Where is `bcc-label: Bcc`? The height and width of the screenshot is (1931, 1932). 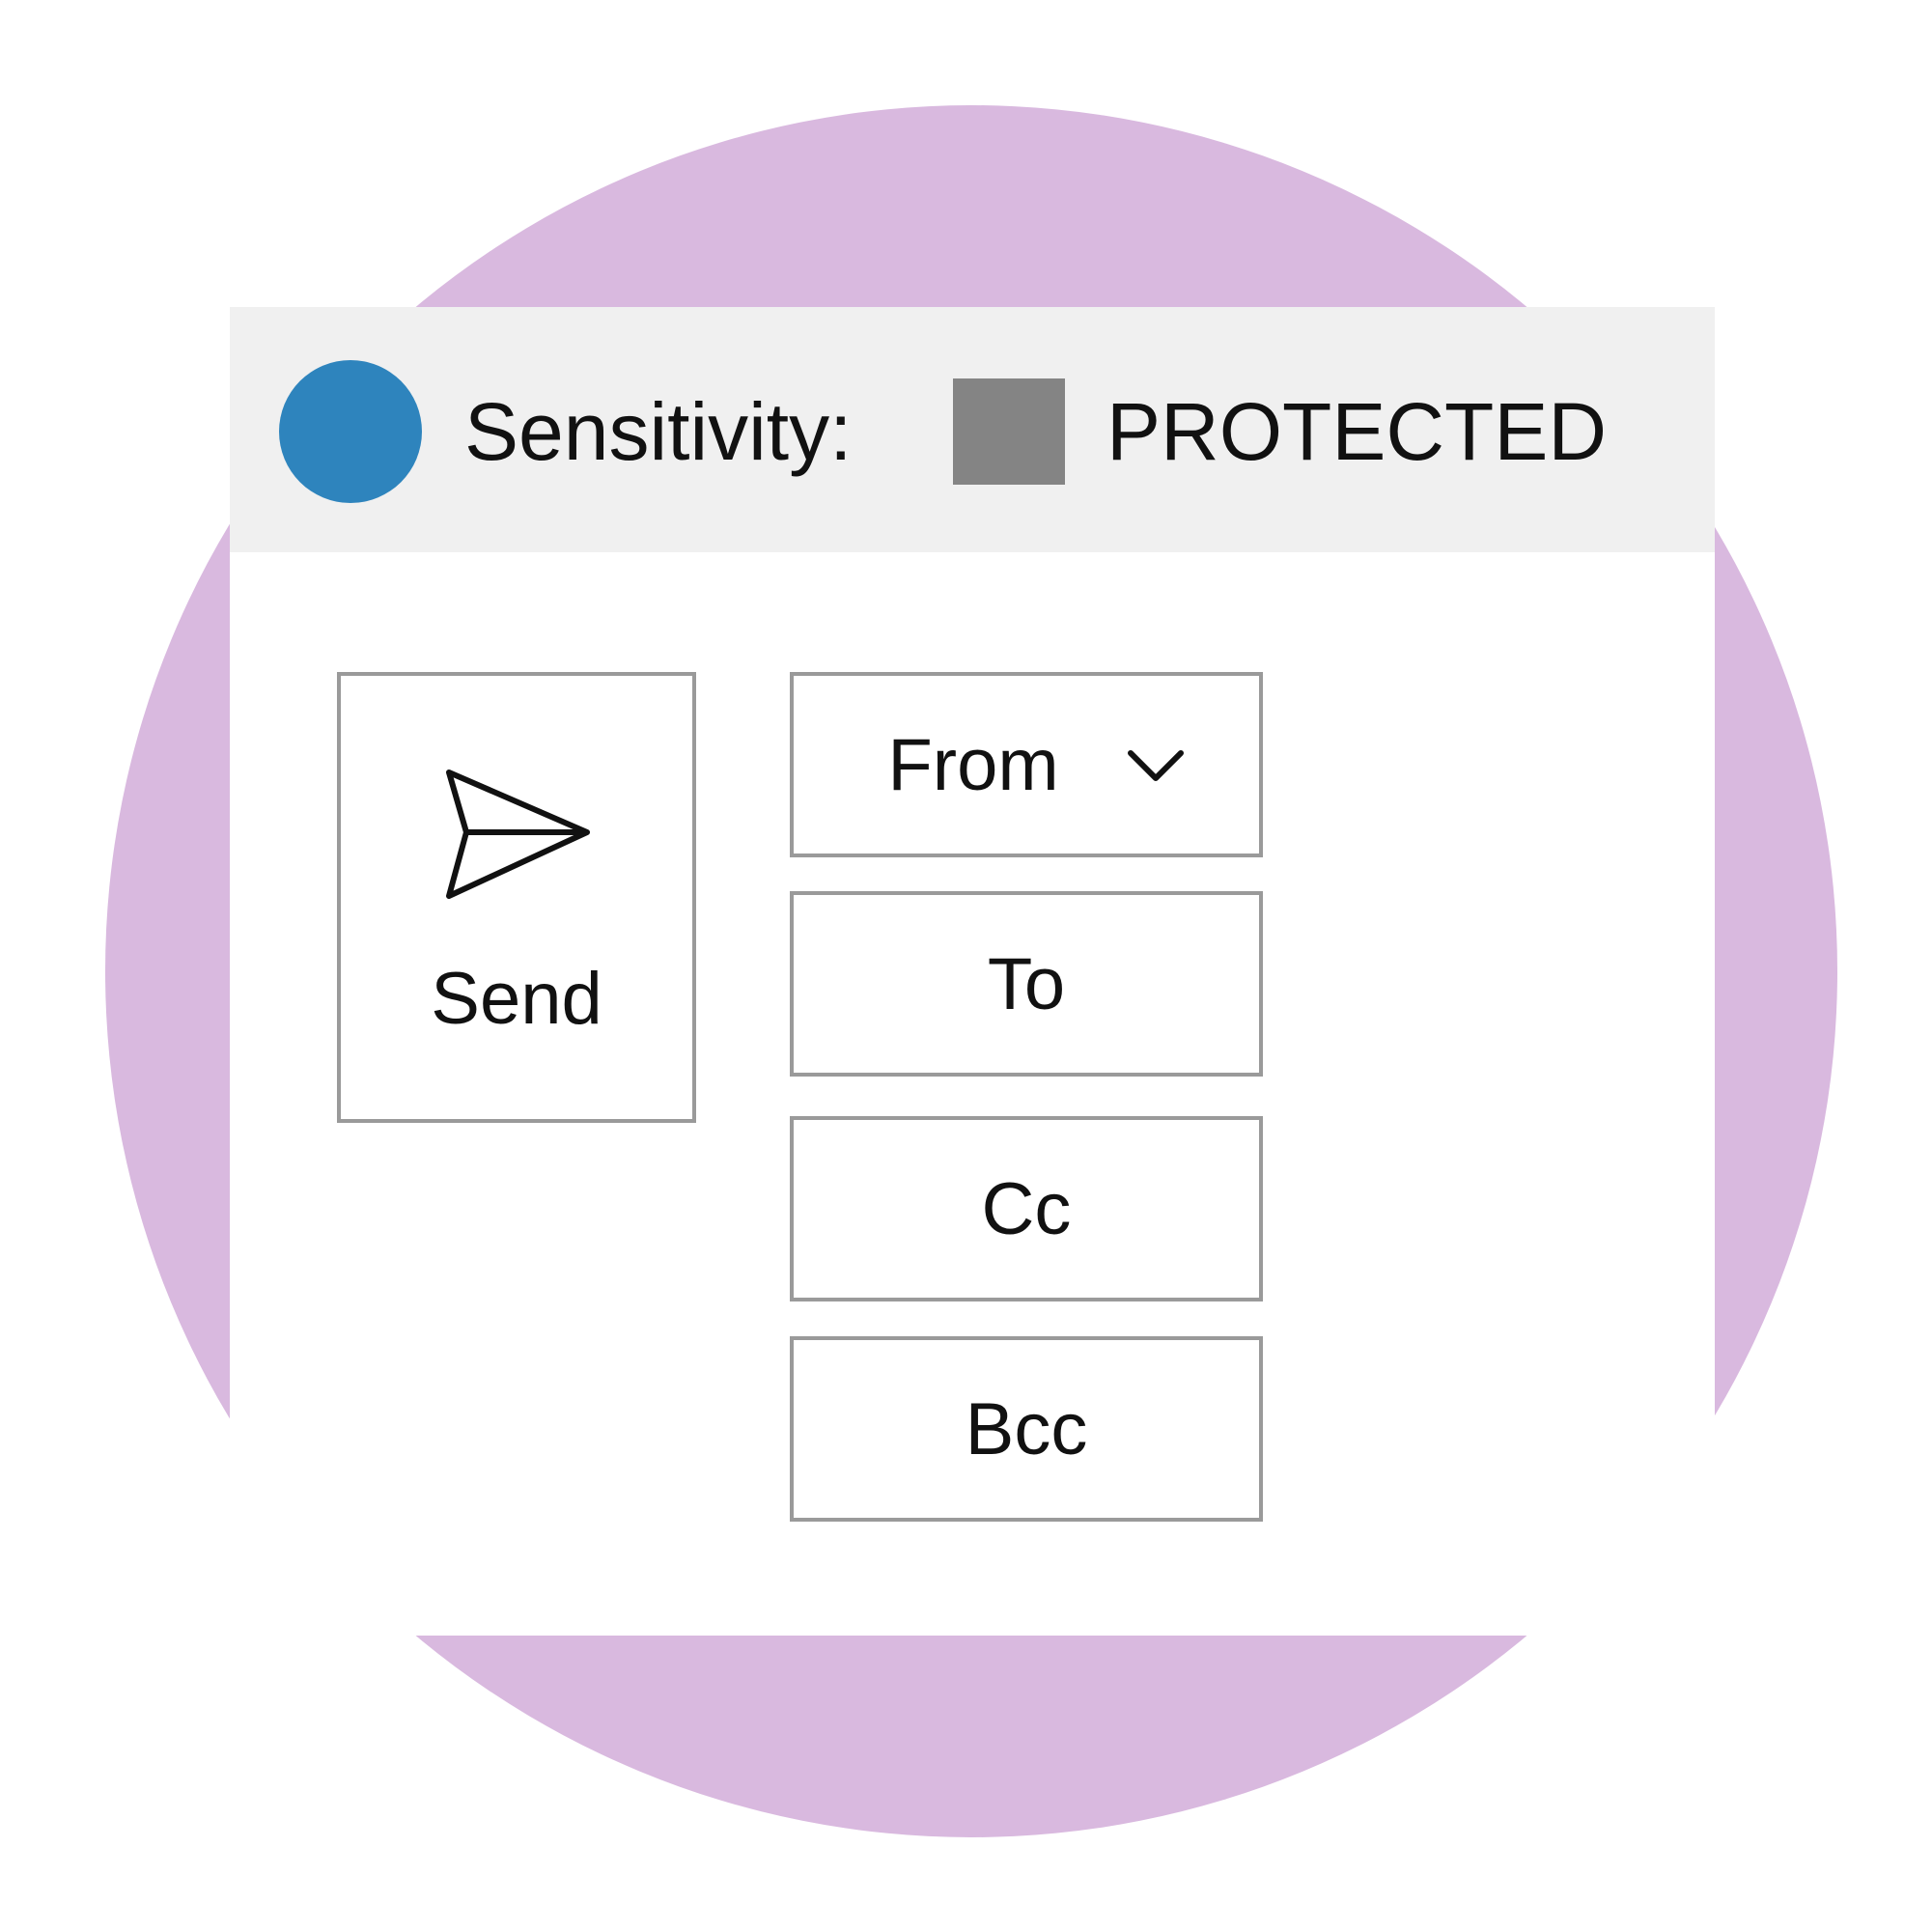 bcc-label: Bcc is located at coordinates (1027, 1428).